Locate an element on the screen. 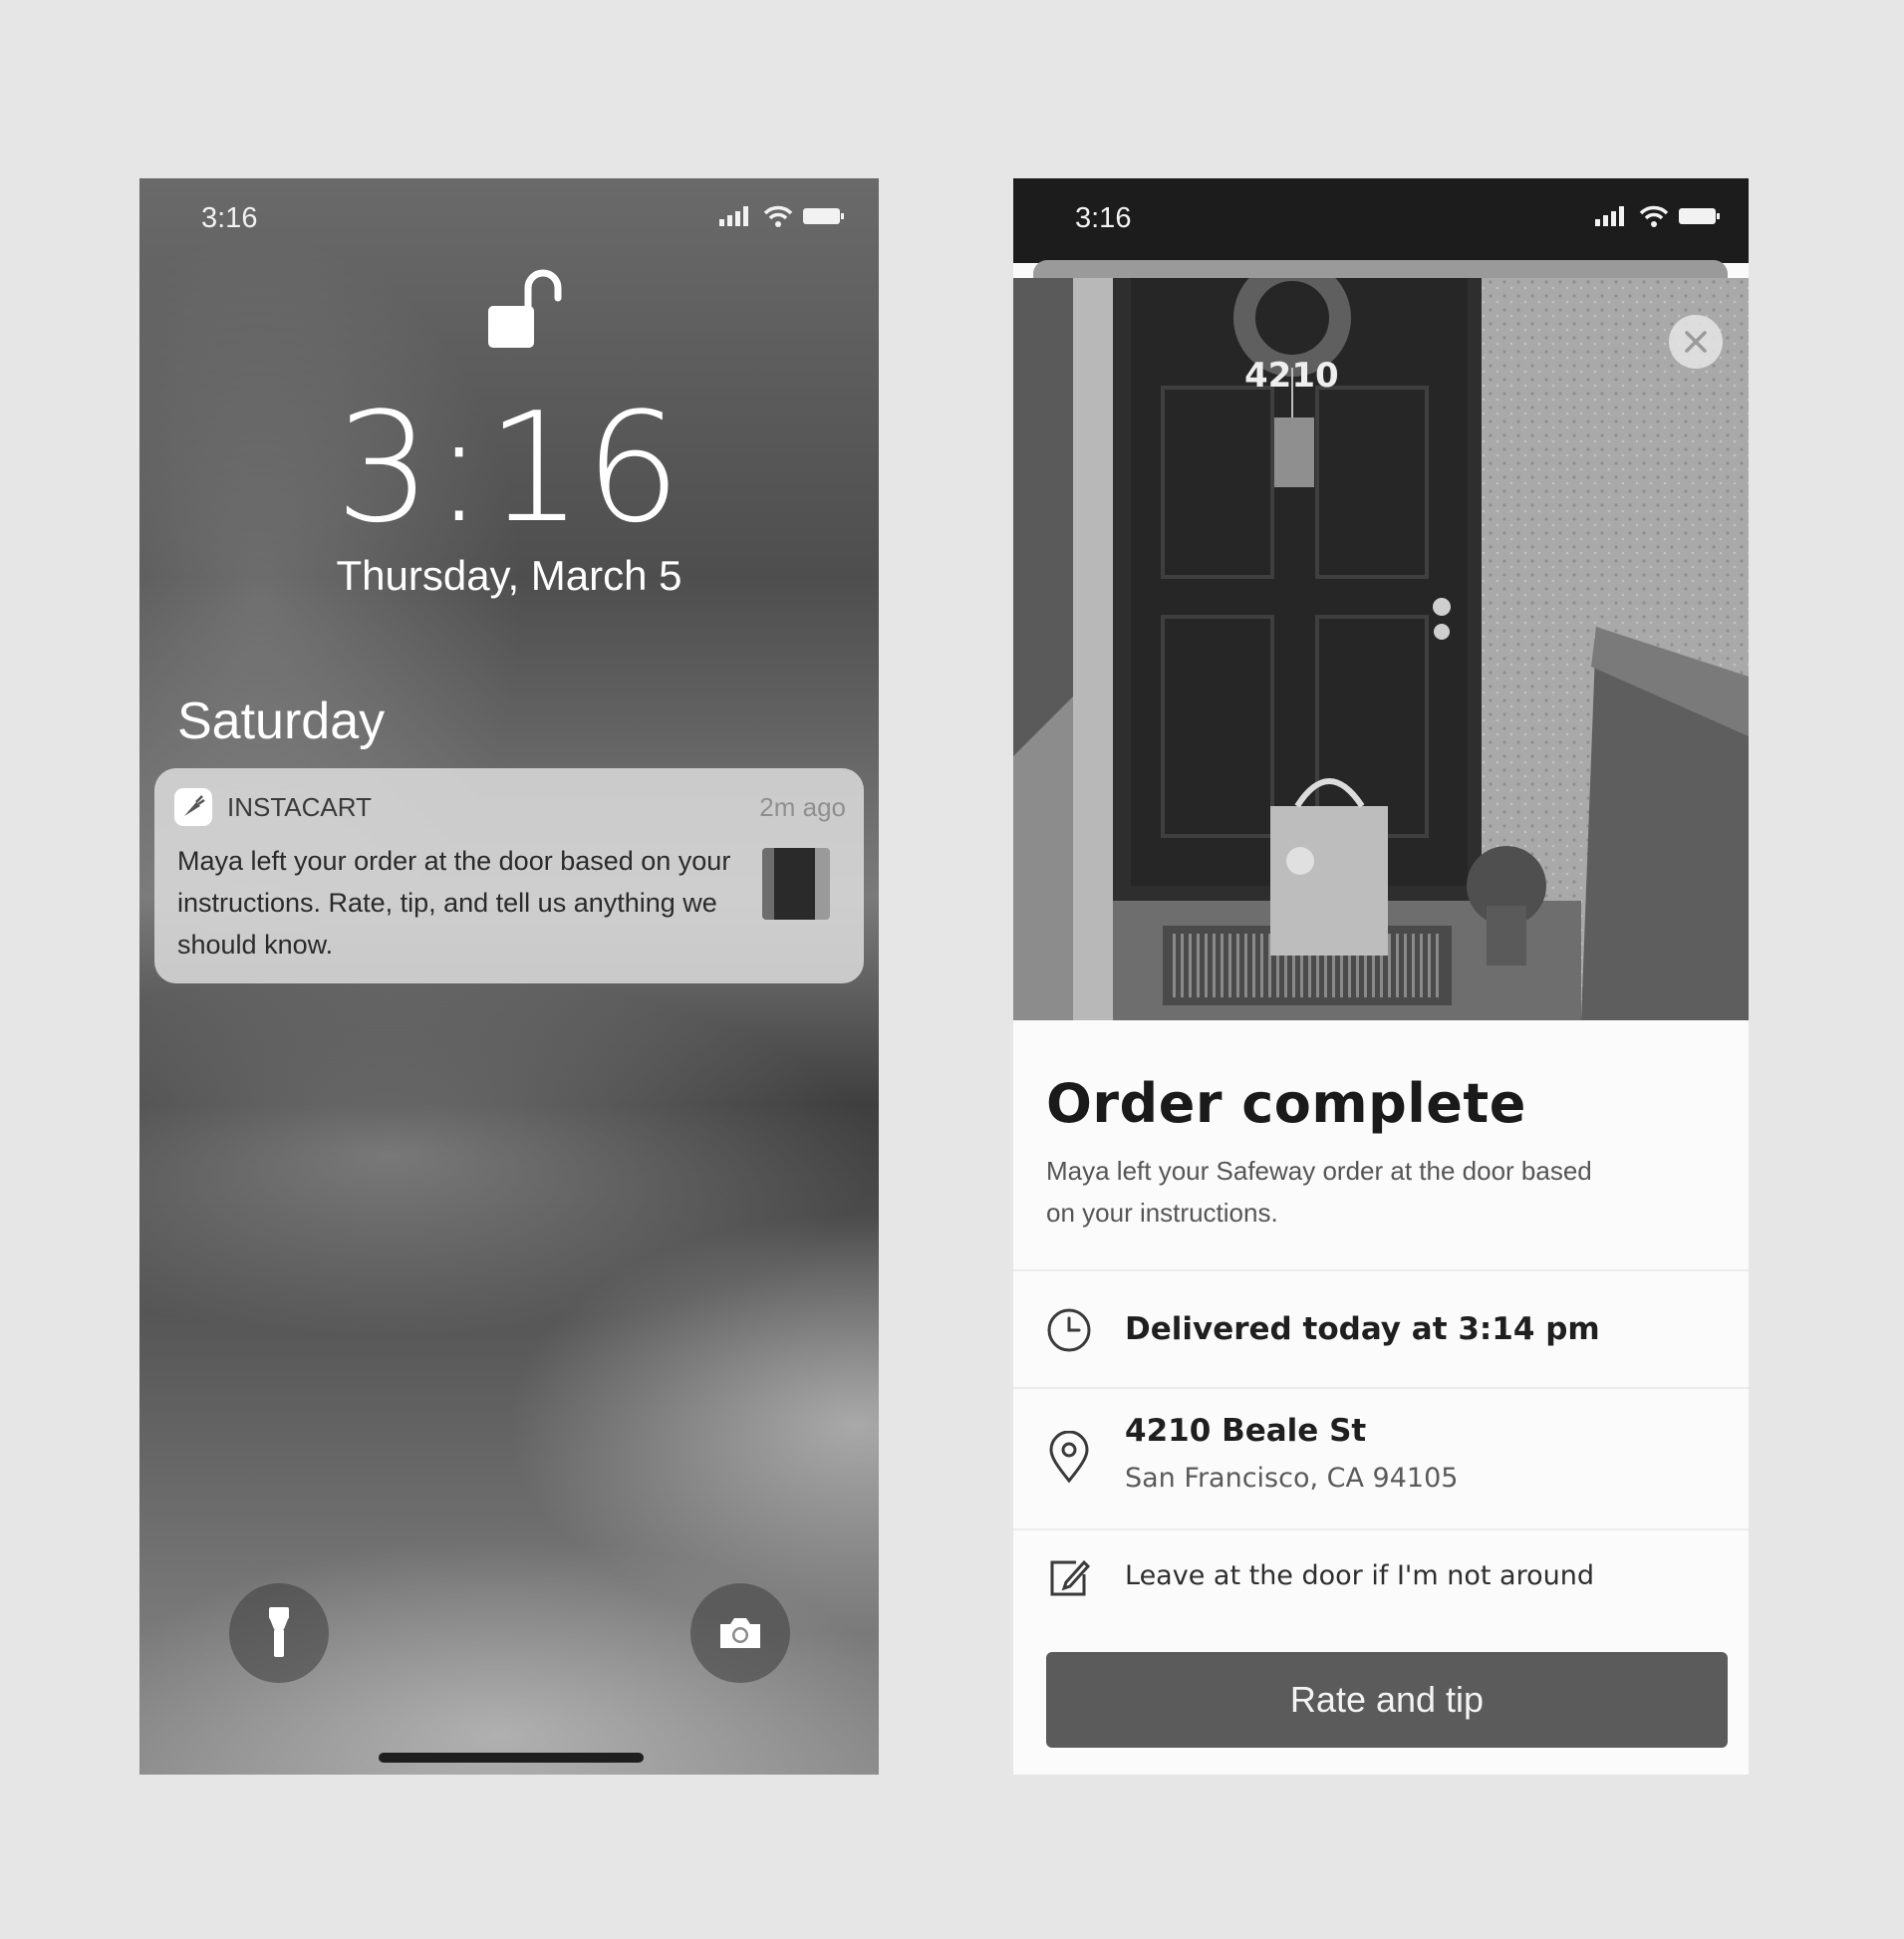 This screenshot has height=1939, width=1904. flashlight-icon is located at coordinates (279, 1632).